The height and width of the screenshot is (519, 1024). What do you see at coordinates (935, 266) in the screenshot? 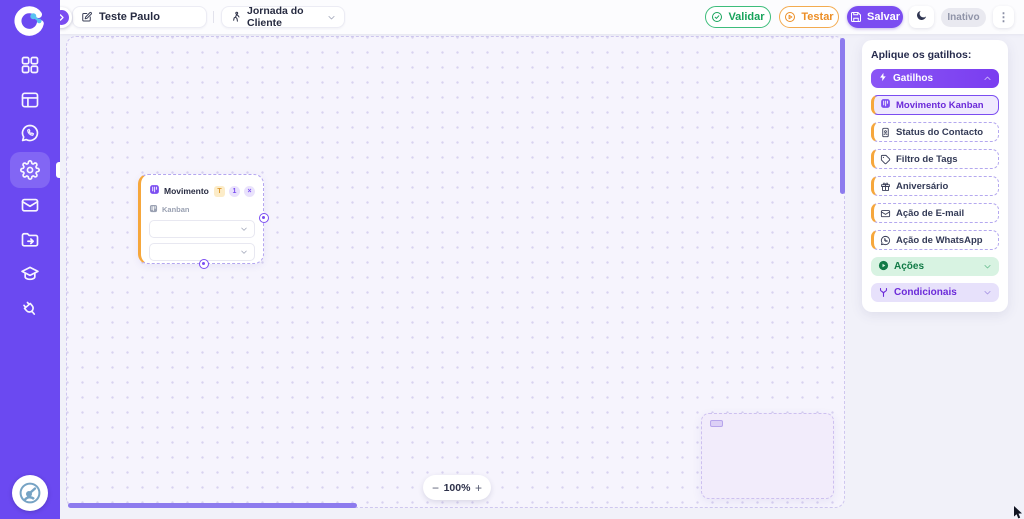
I see `section-acoes: Ações` at bounding box center [935, 266].